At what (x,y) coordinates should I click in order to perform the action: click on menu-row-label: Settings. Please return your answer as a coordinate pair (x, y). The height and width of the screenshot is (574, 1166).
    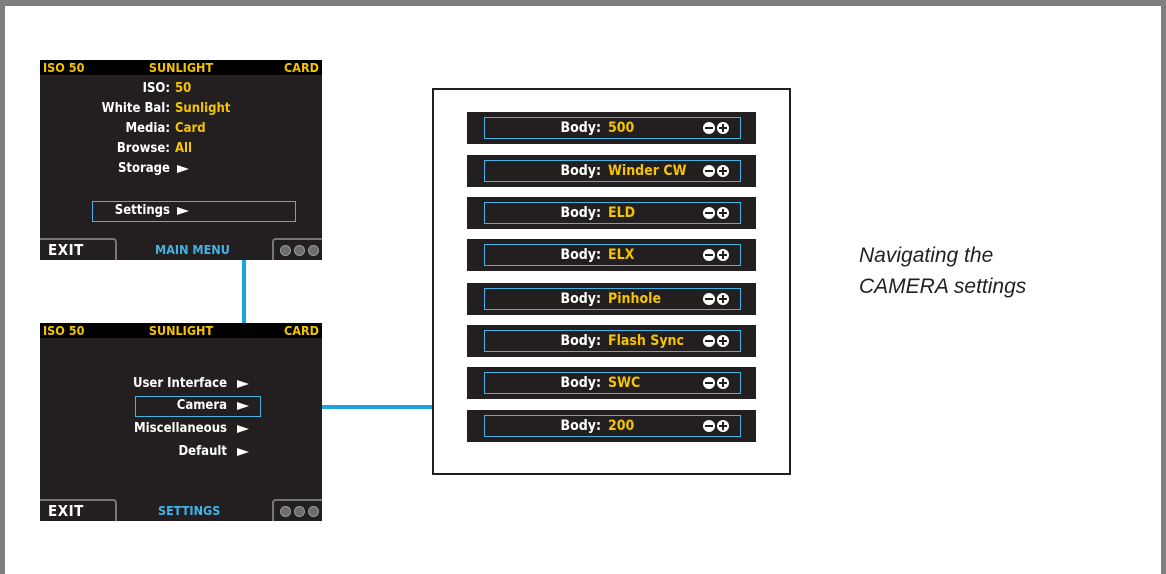
    Looking at the image, I should click on (142, 210).